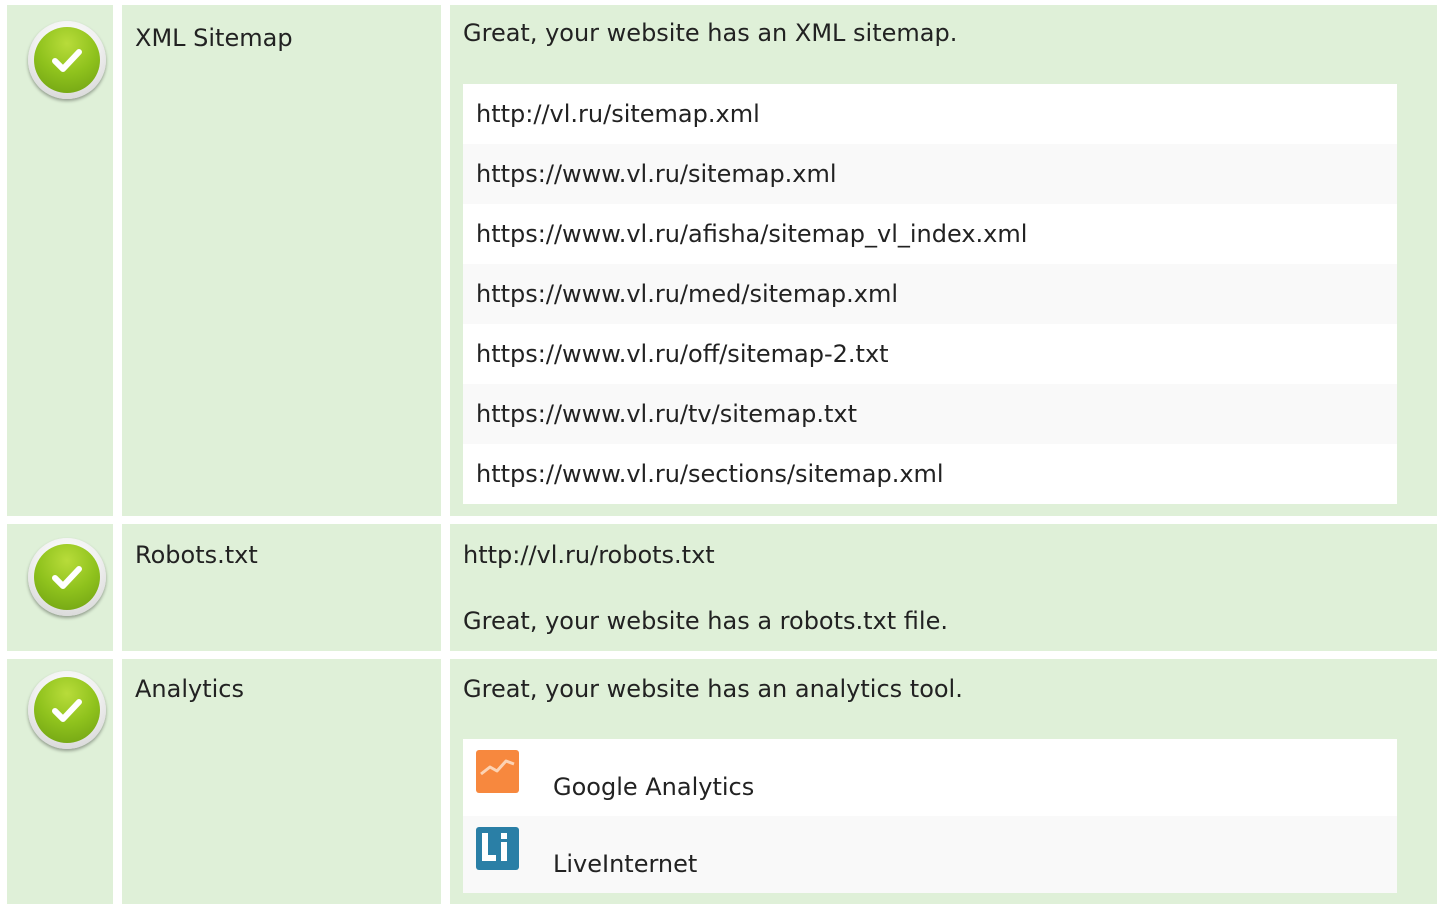 The width and height of the screenshot is (1446, 904). I want to click on sitemap-item: https://www.vl.ru/off/sitemap-2.txt, so click(930, 354).